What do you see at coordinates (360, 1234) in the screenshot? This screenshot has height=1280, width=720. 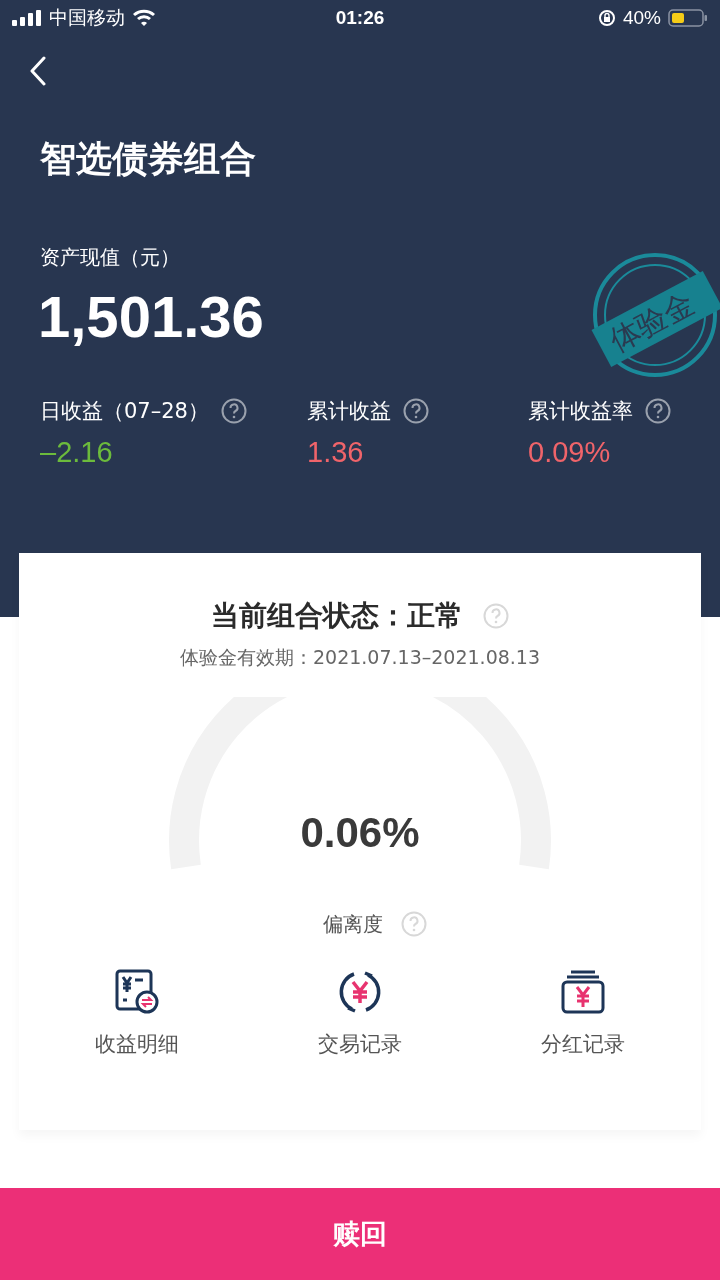 I see `redeem-button: 赎回` at bounding box center [360, 1234].